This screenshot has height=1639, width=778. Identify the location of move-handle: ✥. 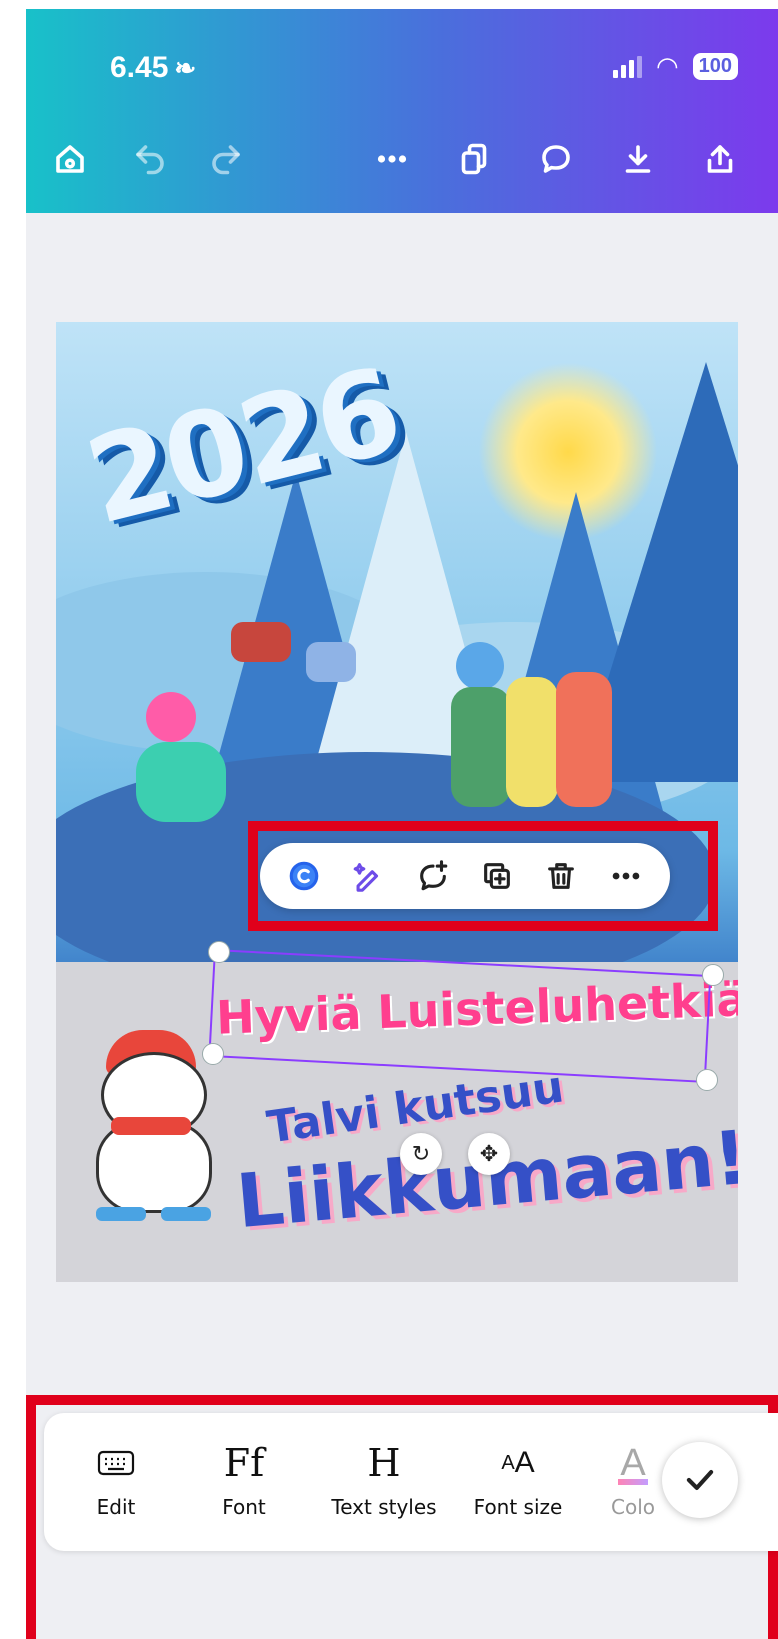
(489, 1154).